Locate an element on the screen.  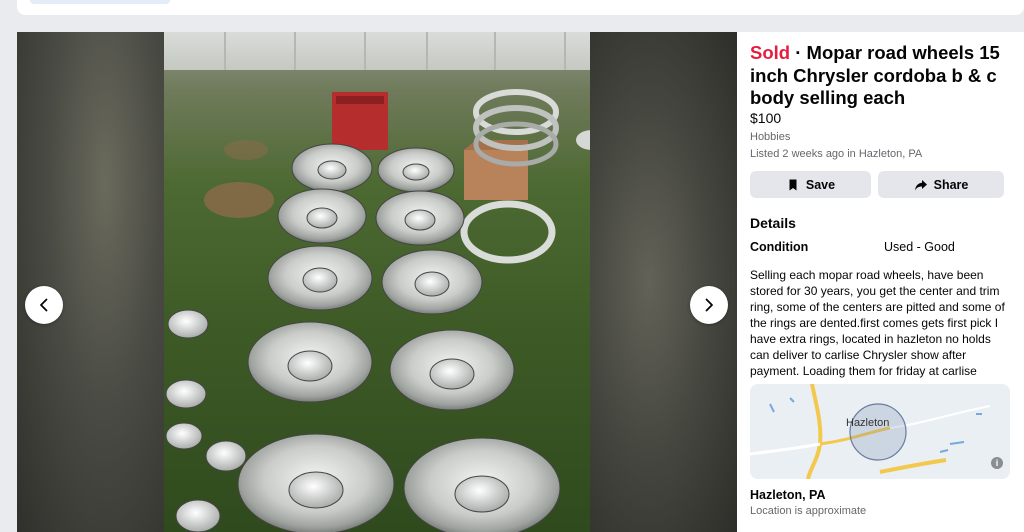
previous-photo-button is located at coordinates (44, 305).